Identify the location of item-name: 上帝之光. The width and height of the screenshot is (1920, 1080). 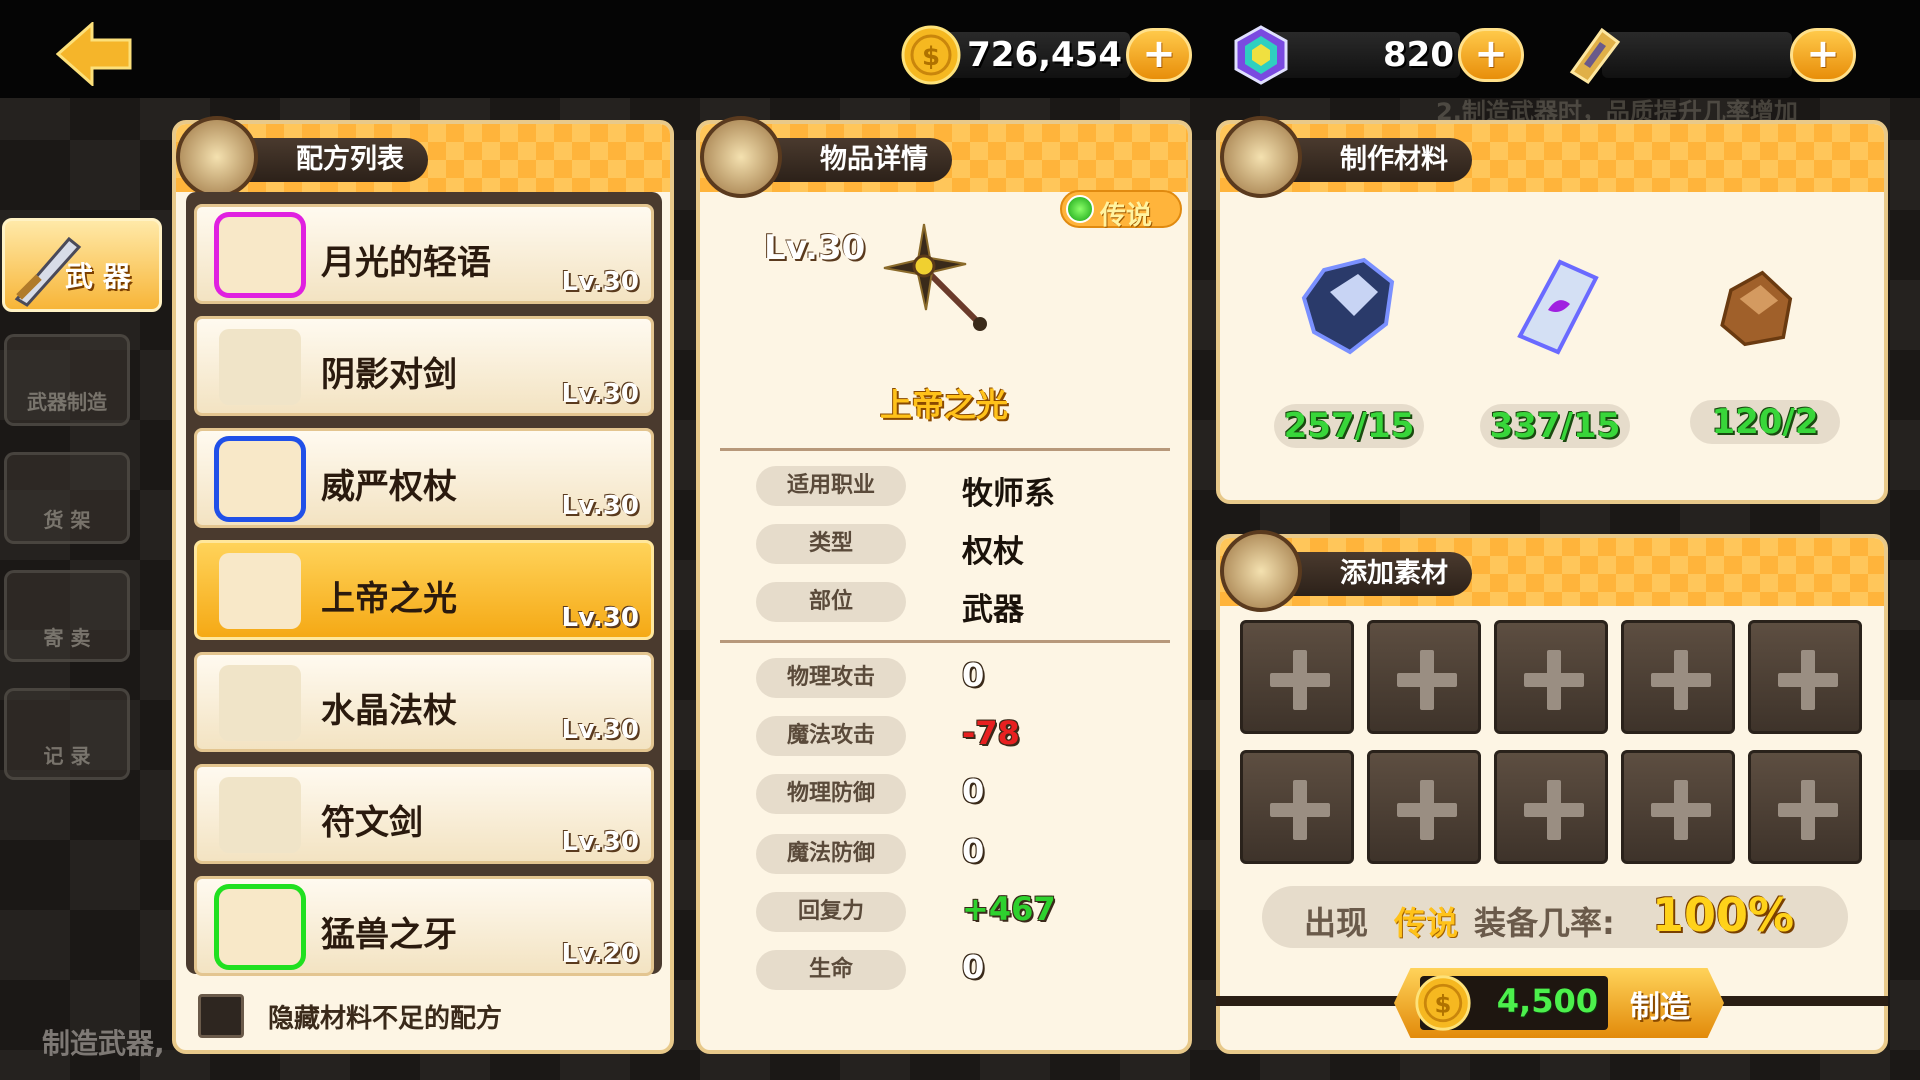
(943, 405).